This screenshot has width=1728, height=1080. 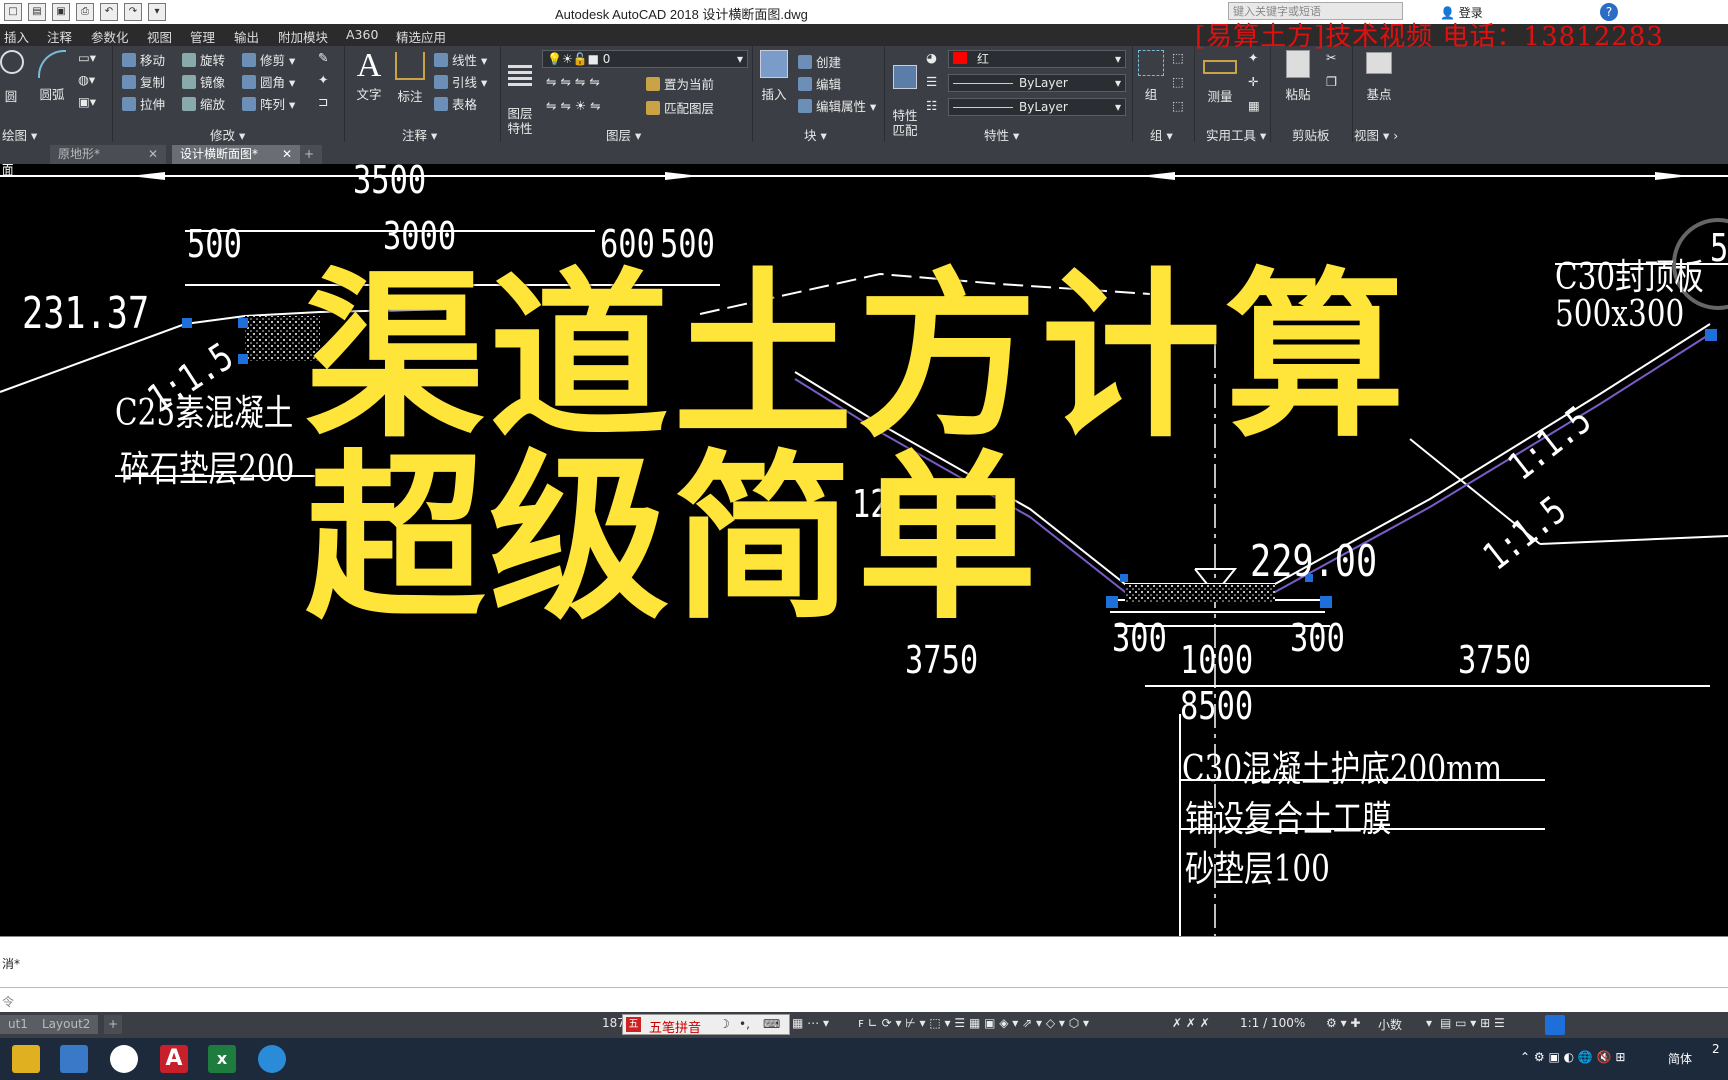 What do you see at coordinates (460, 81) in the screenshot?
I see `leader-button: 引线 ▾` at bounding box center [460, 81].